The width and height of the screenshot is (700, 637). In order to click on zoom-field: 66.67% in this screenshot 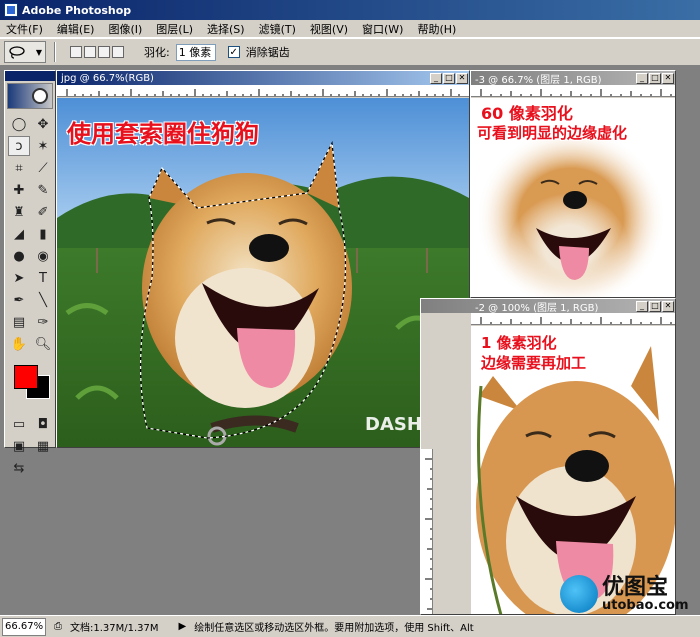, I will do `click(24, 626)`.